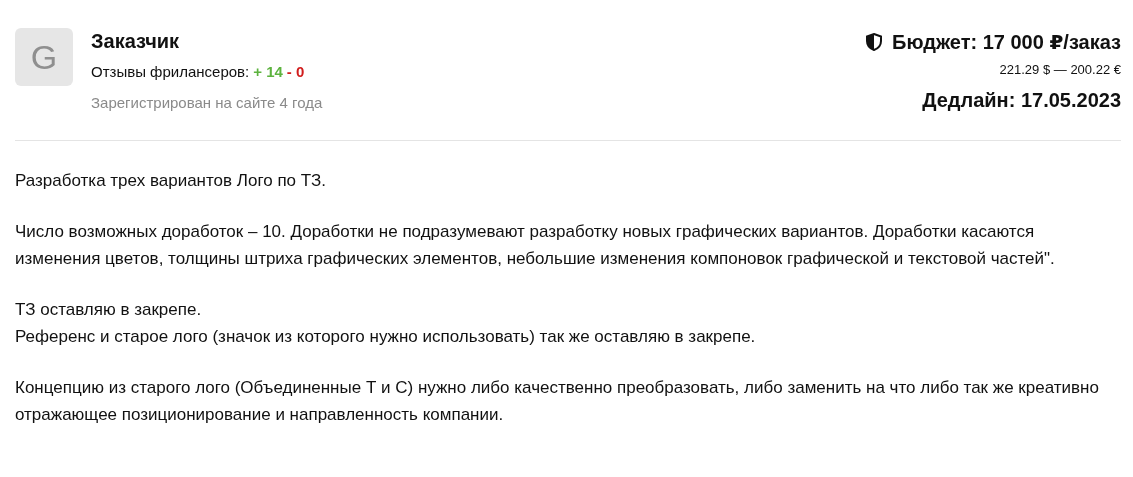 This screenshot has height=477, width=1133. I want to click on budget: Бюджет: 17 000 ₽/заказ, so click(1006, 42).